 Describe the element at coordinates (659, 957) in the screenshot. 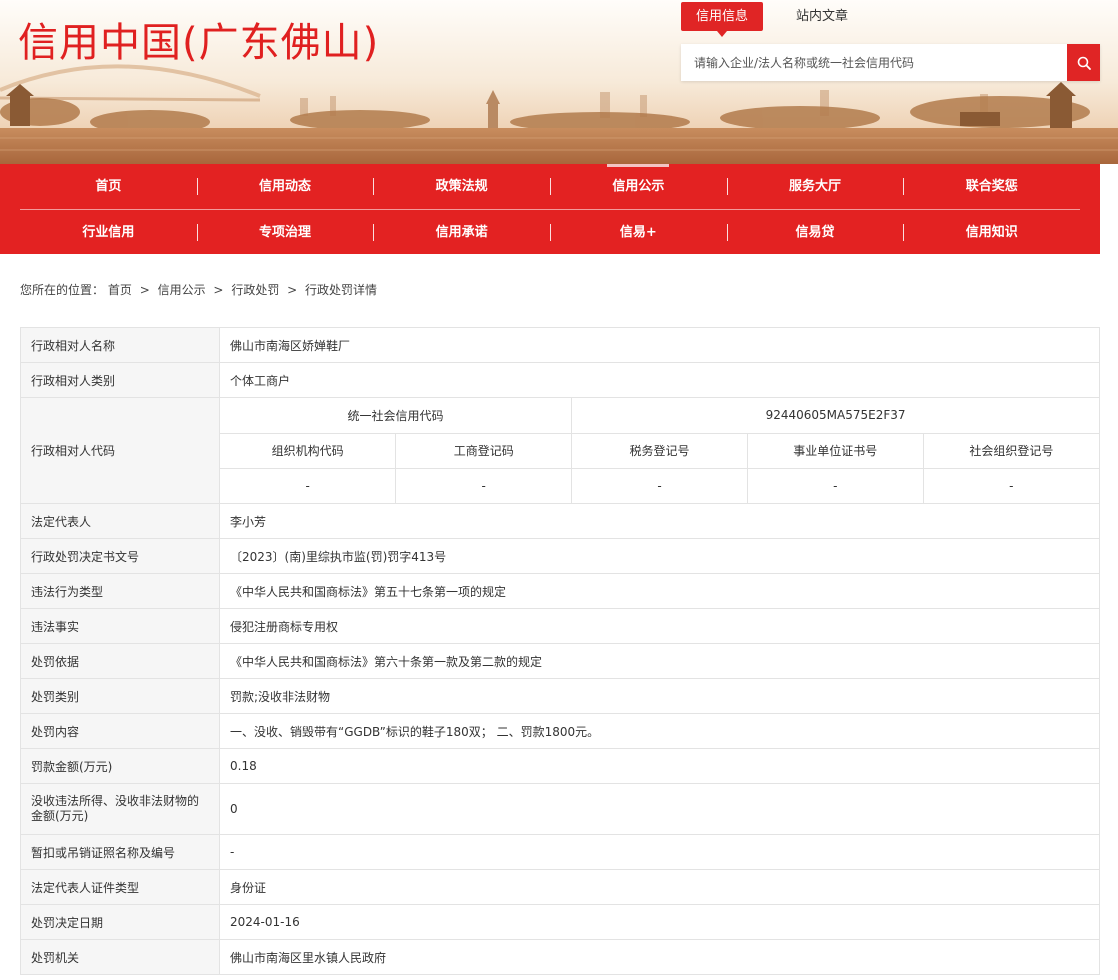

I see `field-value: 佛山市南海区里水镇人民政府` at that location.